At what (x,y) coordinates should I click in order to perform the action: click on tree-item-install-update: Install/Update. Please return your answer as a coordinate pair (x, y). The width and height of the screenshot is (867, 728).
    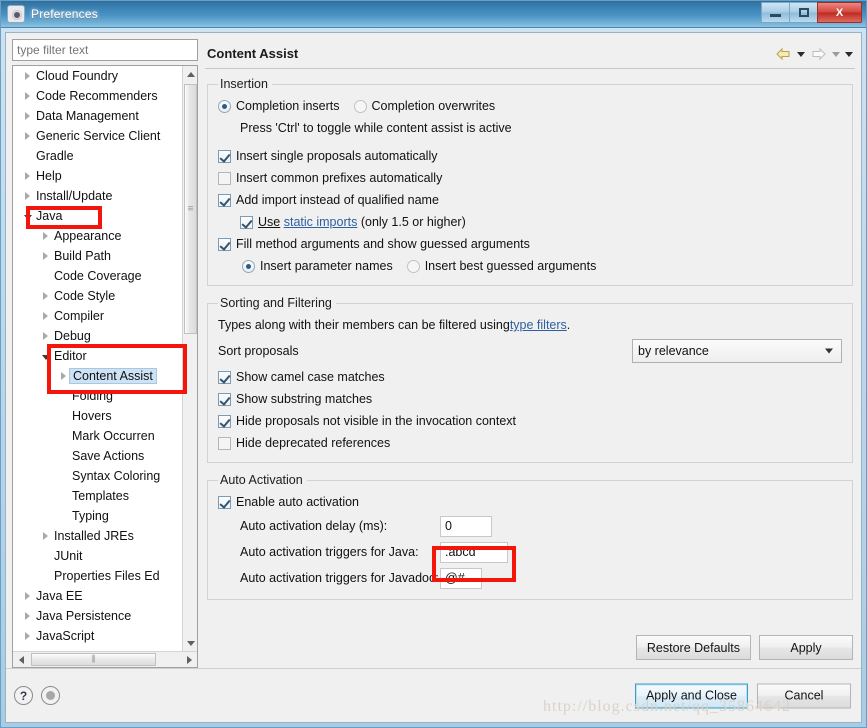
    Looking at the image, I should click on (97, 196).